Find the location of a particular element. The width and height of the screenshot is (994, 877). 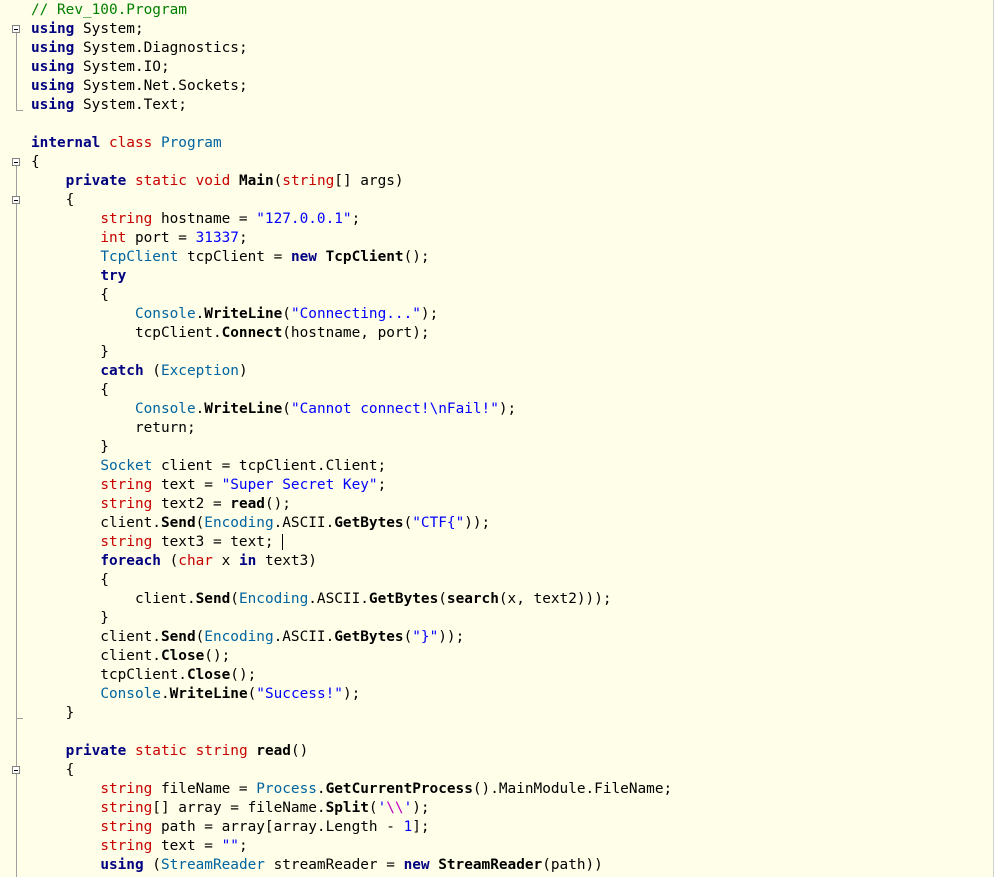

code-token: port = is located at coordinates (161, 238).